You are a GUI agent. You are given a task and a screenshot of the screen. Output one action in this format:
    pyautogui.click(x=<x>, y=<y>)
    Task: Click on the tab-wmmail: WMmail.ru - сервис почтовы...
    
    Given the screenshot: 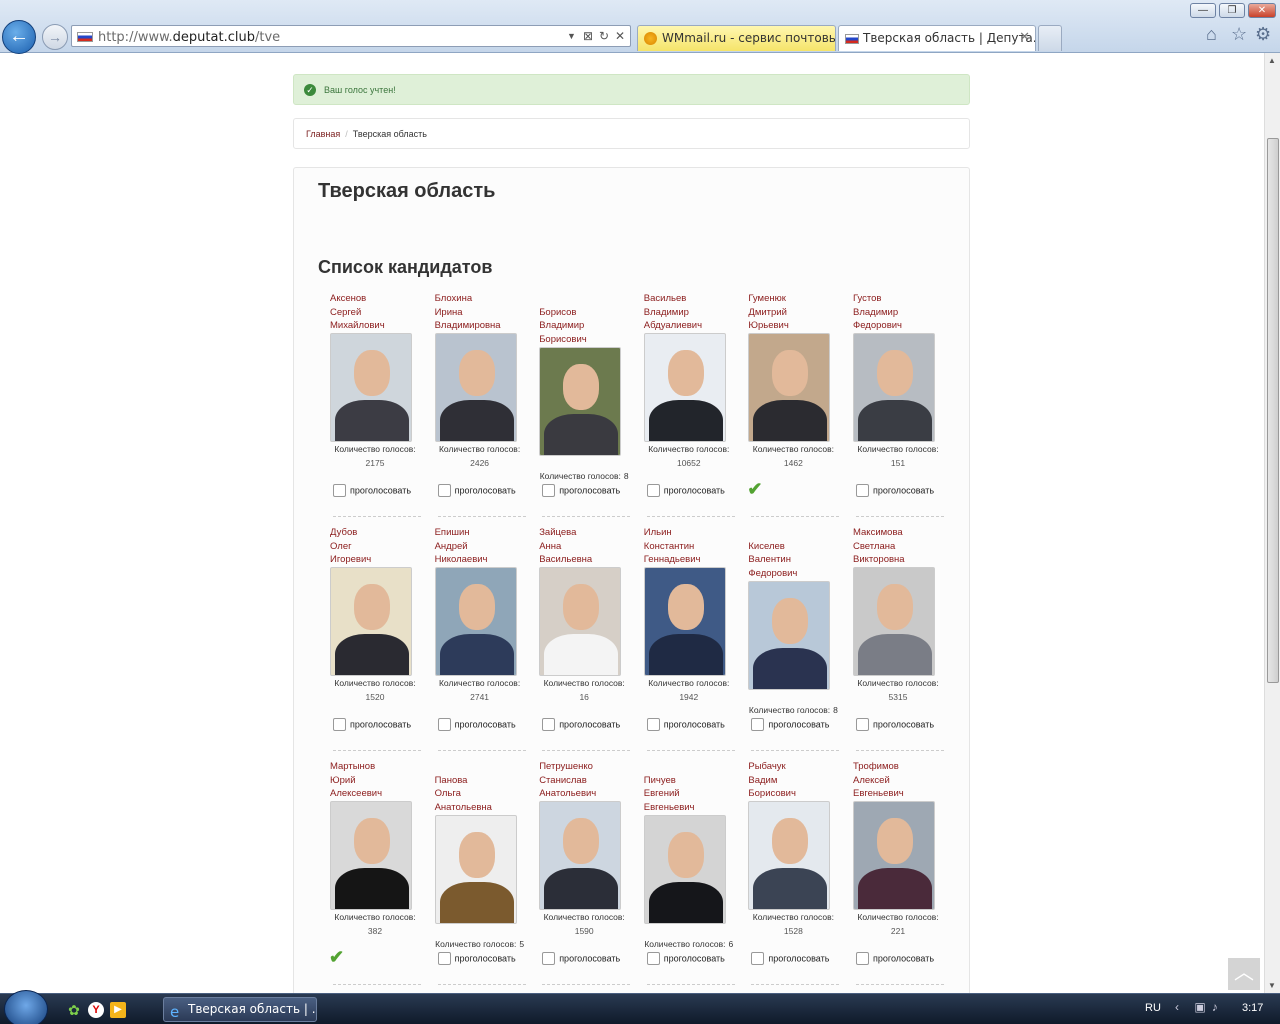 What is the action you would take?
    pyautogui.click(x=736, y=38)
    